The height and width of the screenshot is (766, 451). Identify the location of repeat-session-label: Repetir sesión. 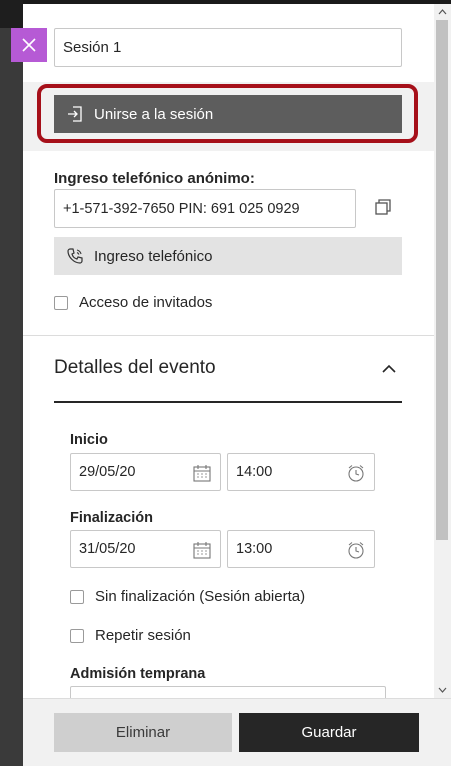
(143, 635).